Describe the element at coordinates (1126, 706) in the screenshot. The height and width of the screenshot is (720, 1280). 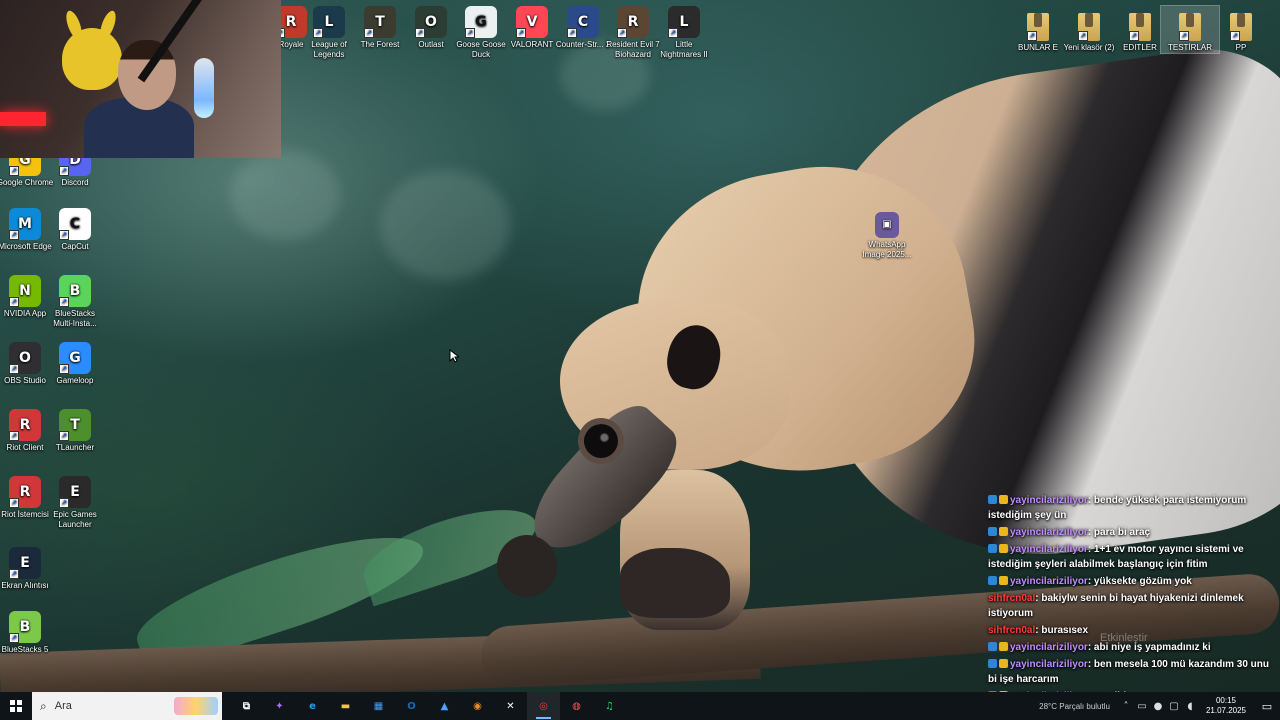
I see `chevron-up-icon: ˄` at that location.